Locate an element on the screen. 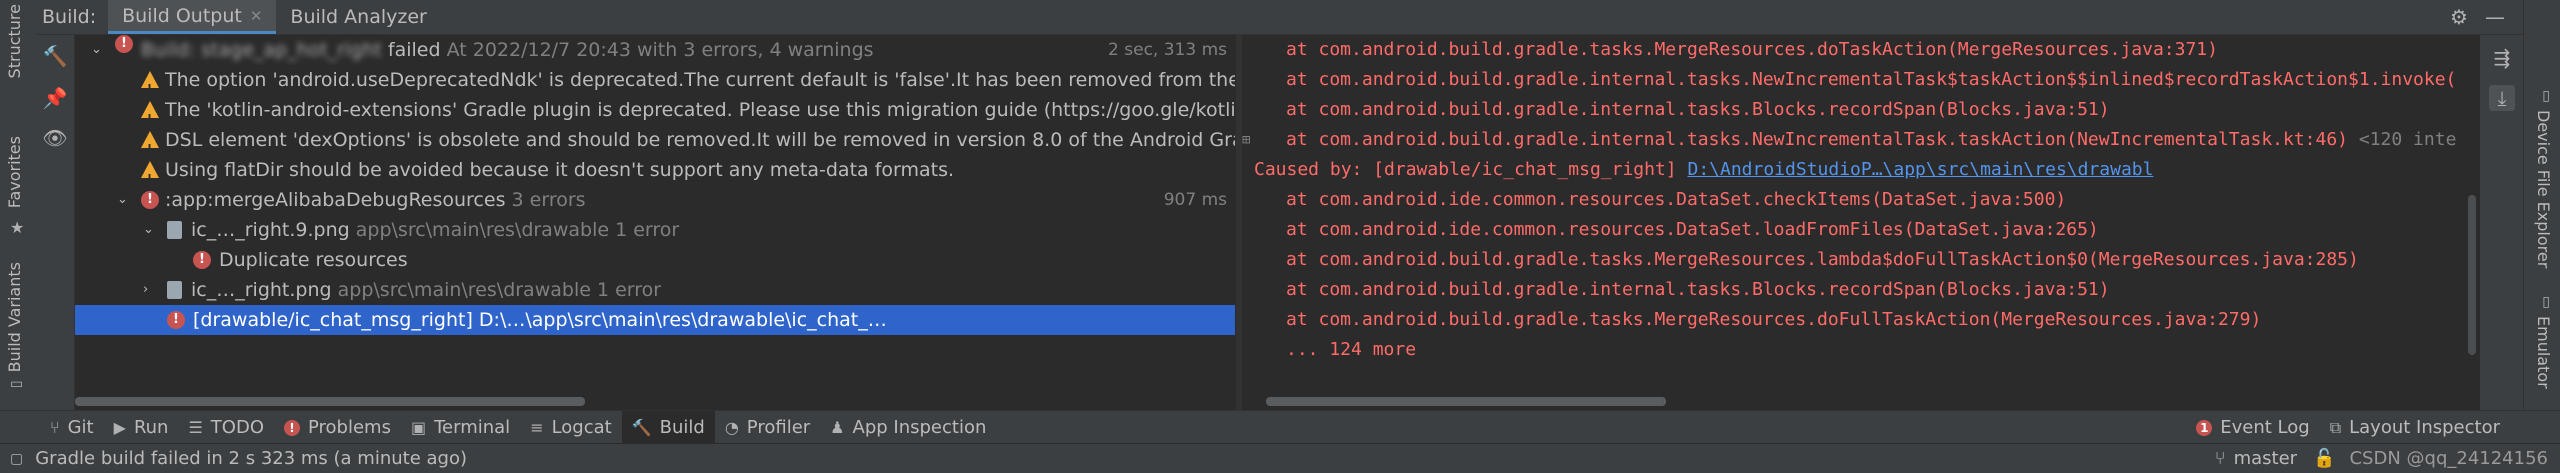 The height and width of the screenshot is (473, 2560). eye-icon: 👁 is located at coordinates (55, 138).